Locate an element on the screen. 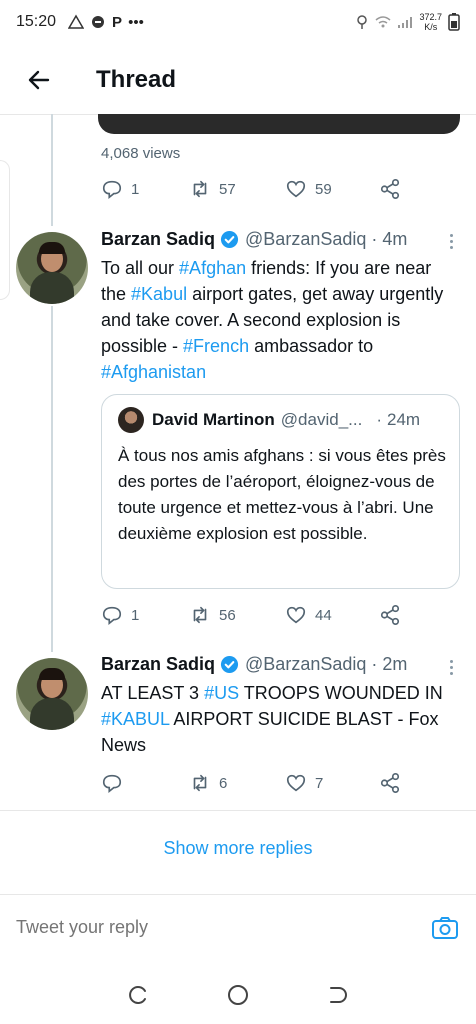 The image size is (476, 1024). arrow-left-icon is located at coordinates (39, 80).